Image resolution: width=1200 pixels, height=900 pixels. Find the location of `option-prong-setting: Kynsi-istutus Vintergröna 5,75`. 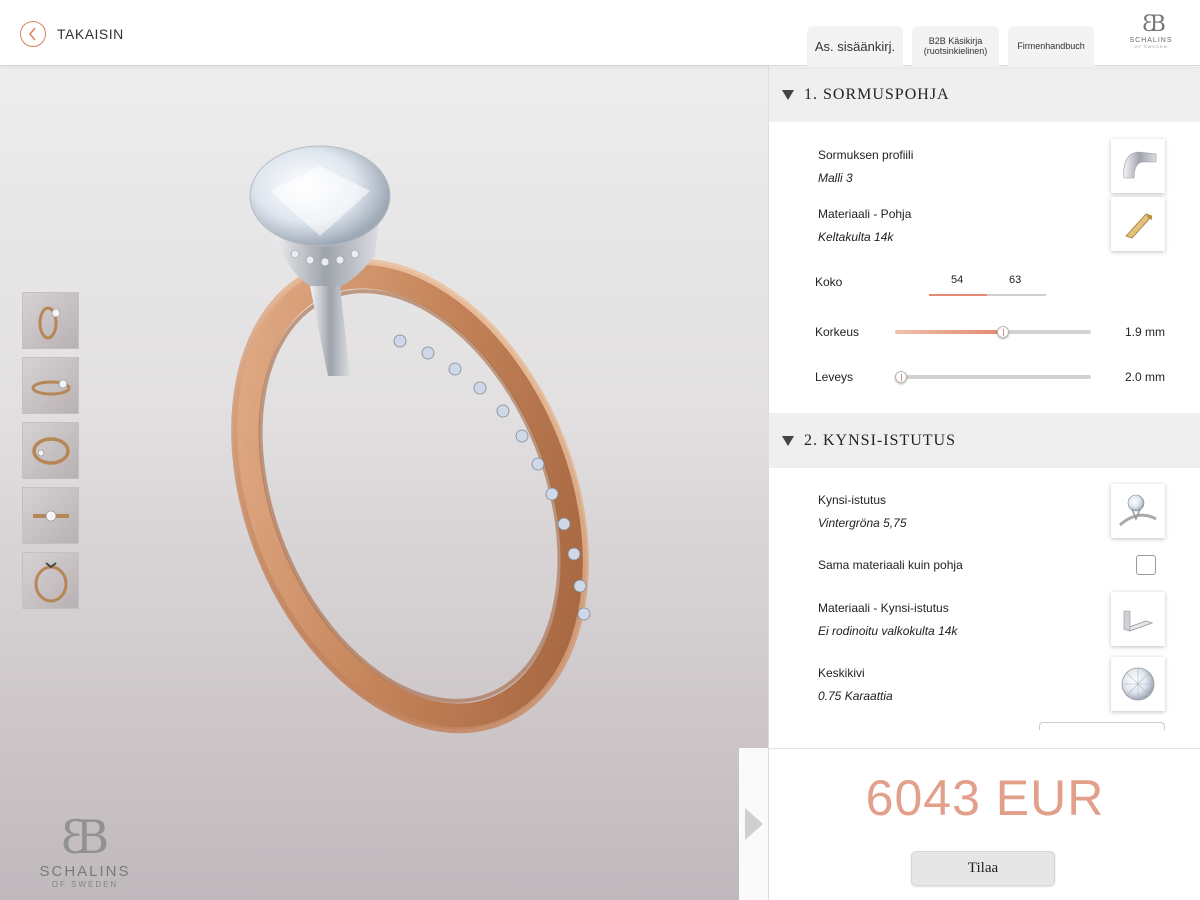

option-prong-setting: Kynsi-istutus Vintergröna 5,75 is located at coordinates (862, 511).